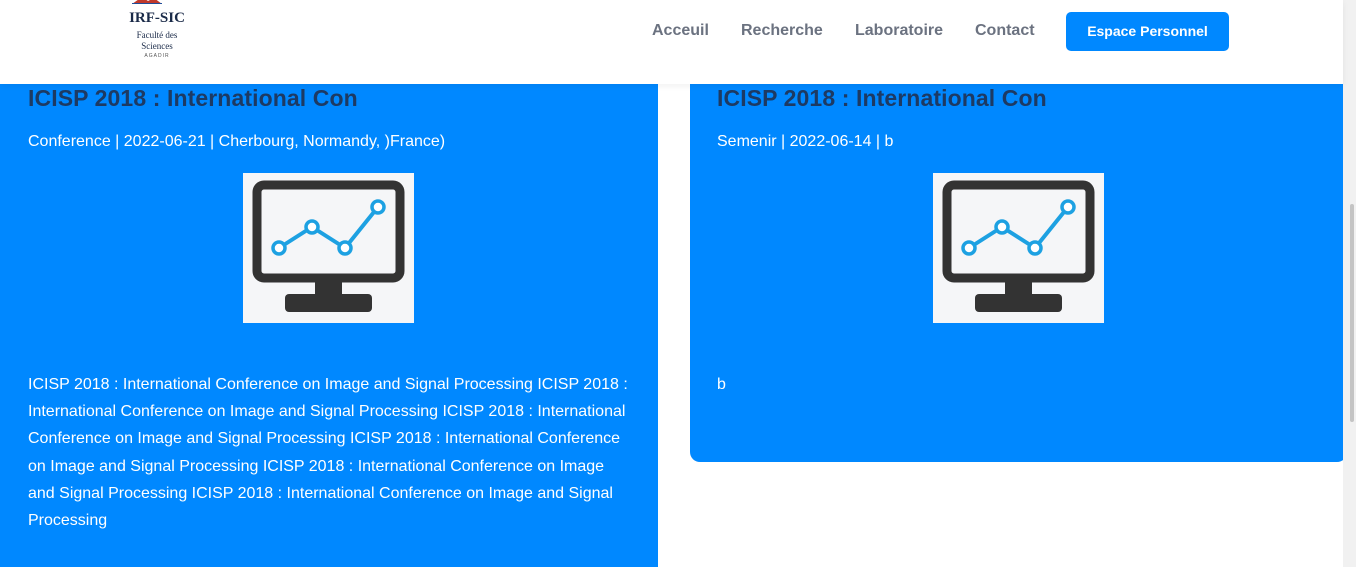  I want to click on logo-subtitle: Faculté des Sciences, so click(157, 41).